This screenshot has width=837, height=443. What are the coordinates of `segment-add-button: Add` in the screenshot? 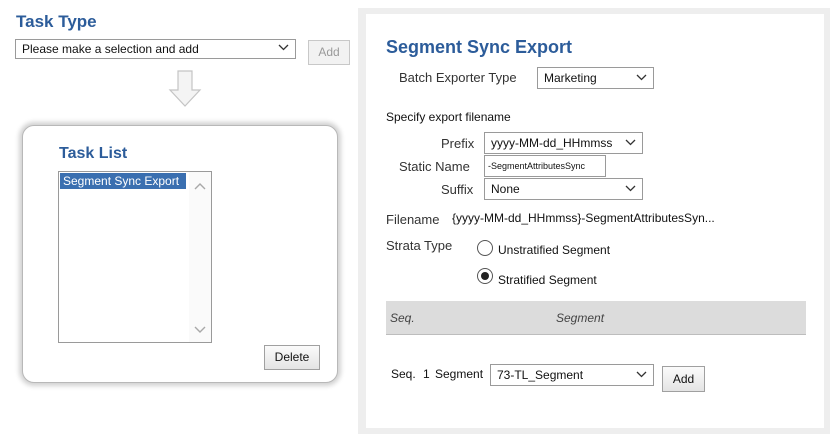 It's located at (683, 379).